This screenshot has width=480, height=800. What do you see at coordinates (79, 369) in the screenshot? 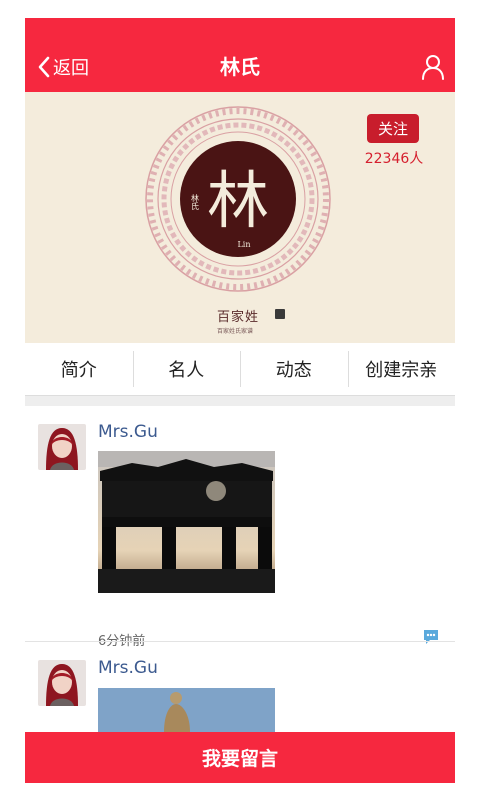
I see `tab-intro: 简介` at bounding box center [79, 369].